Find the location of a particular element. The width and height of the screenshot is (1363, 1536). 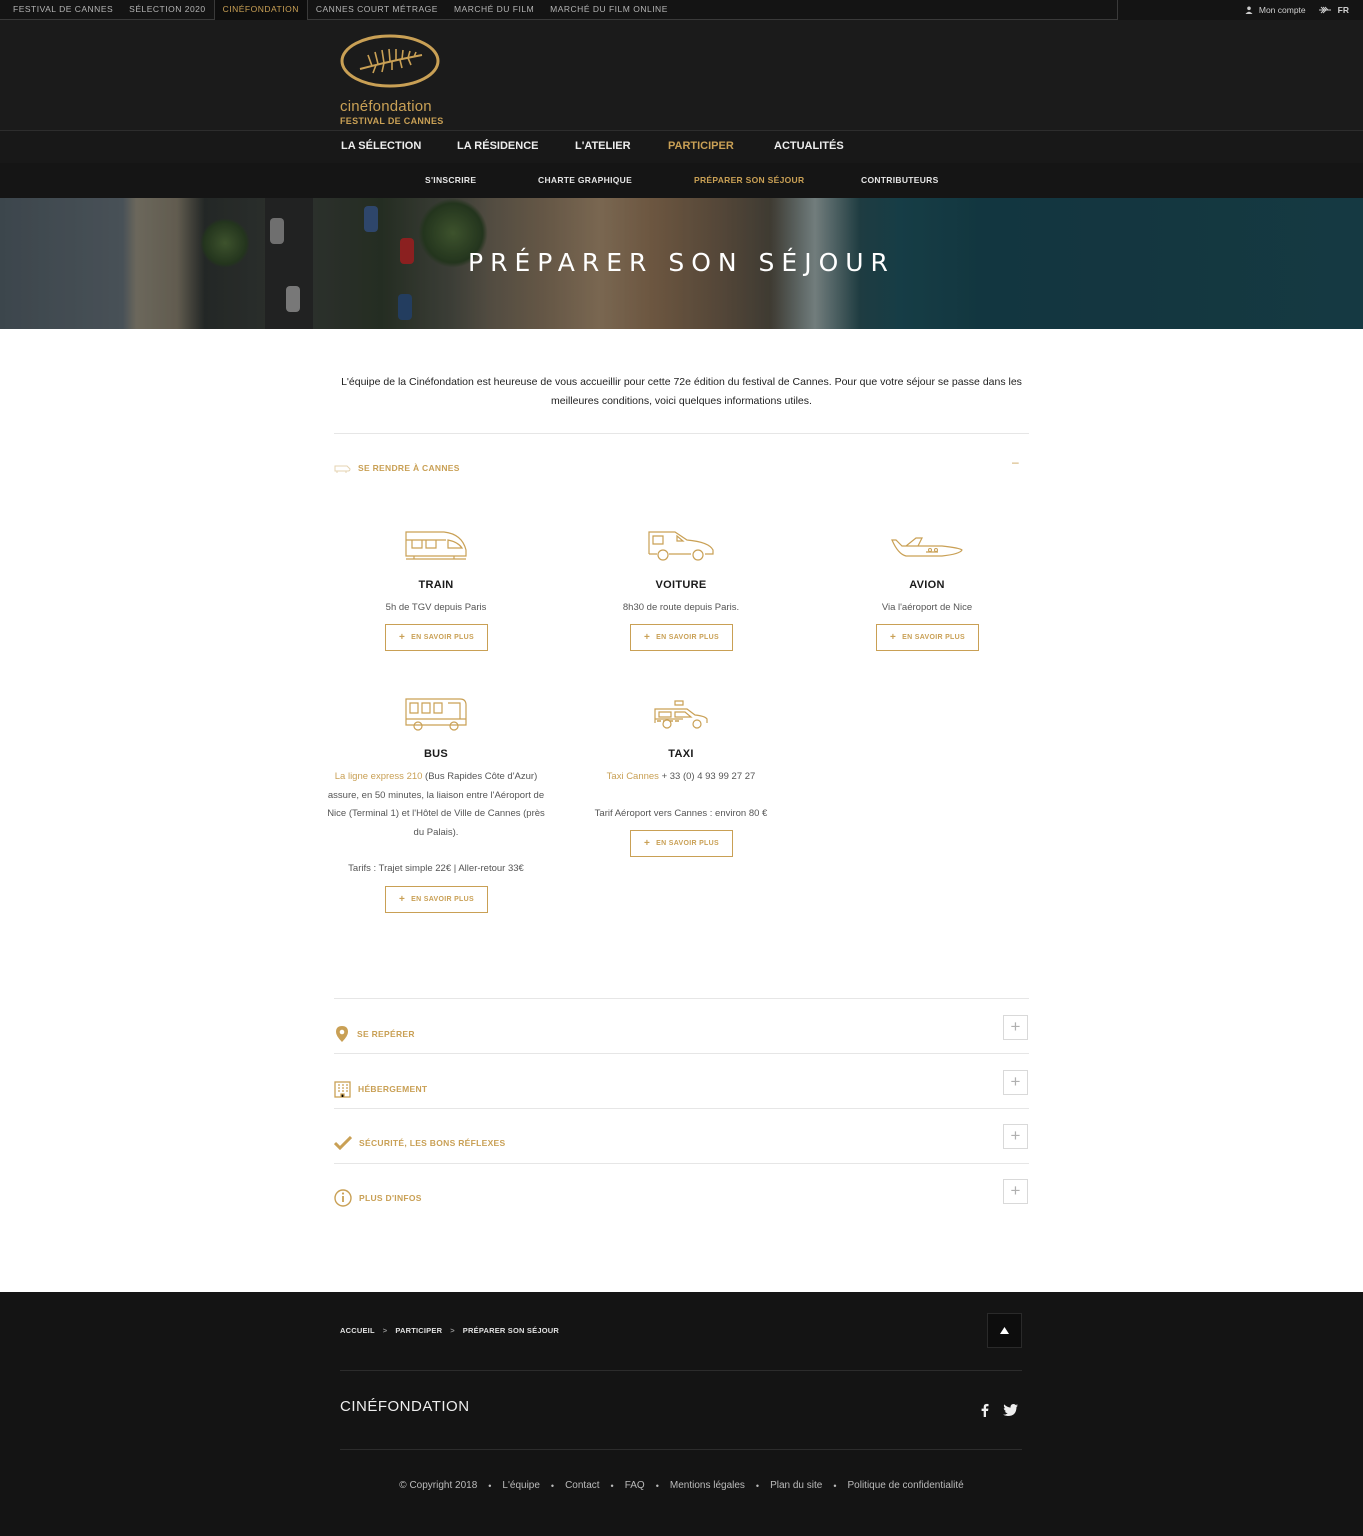

subnav-contributeurs: CONTRIBUTEURS is located at coordinates (900, 180).